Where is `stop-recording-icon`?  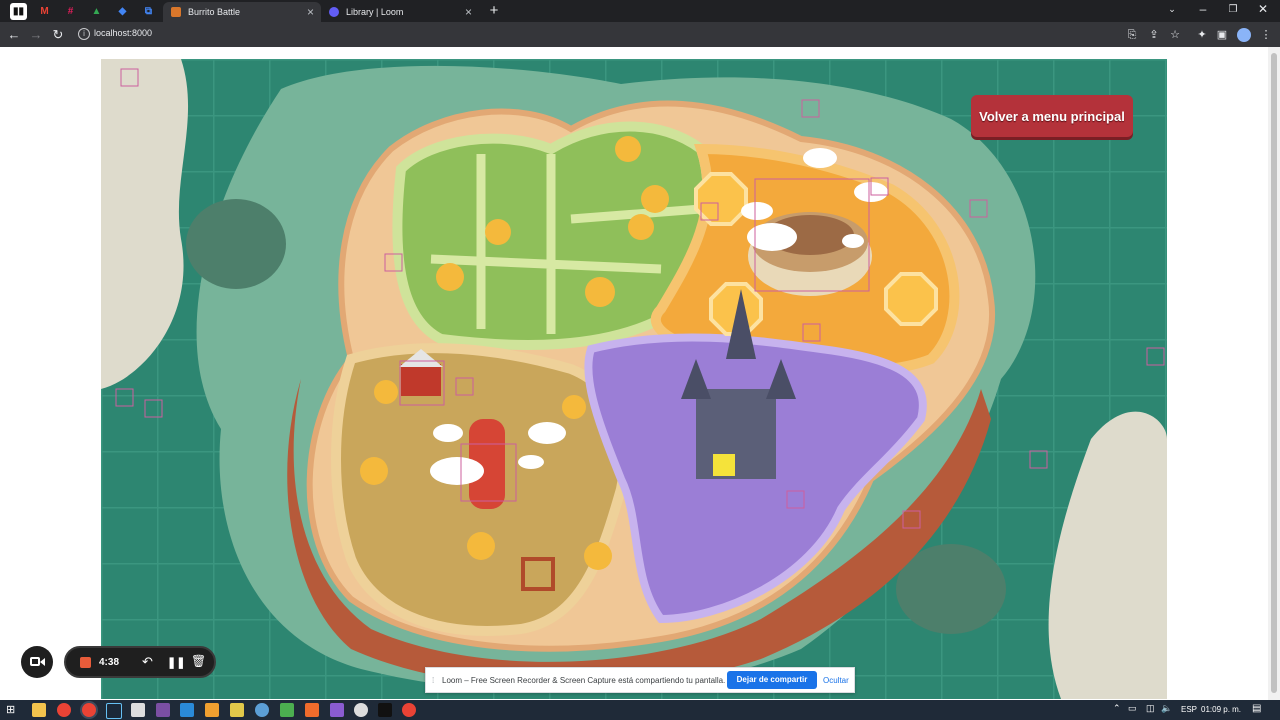 stop-recording-icon is located at coordinates (85, 662).